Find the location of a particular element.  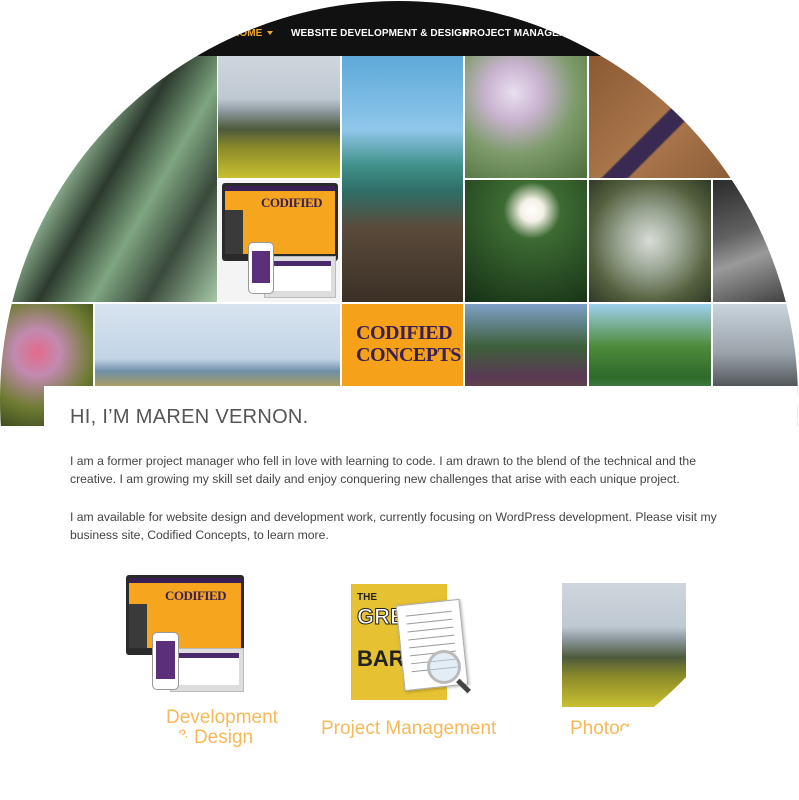

caret-down-icon is located at coordinates (270, 33).